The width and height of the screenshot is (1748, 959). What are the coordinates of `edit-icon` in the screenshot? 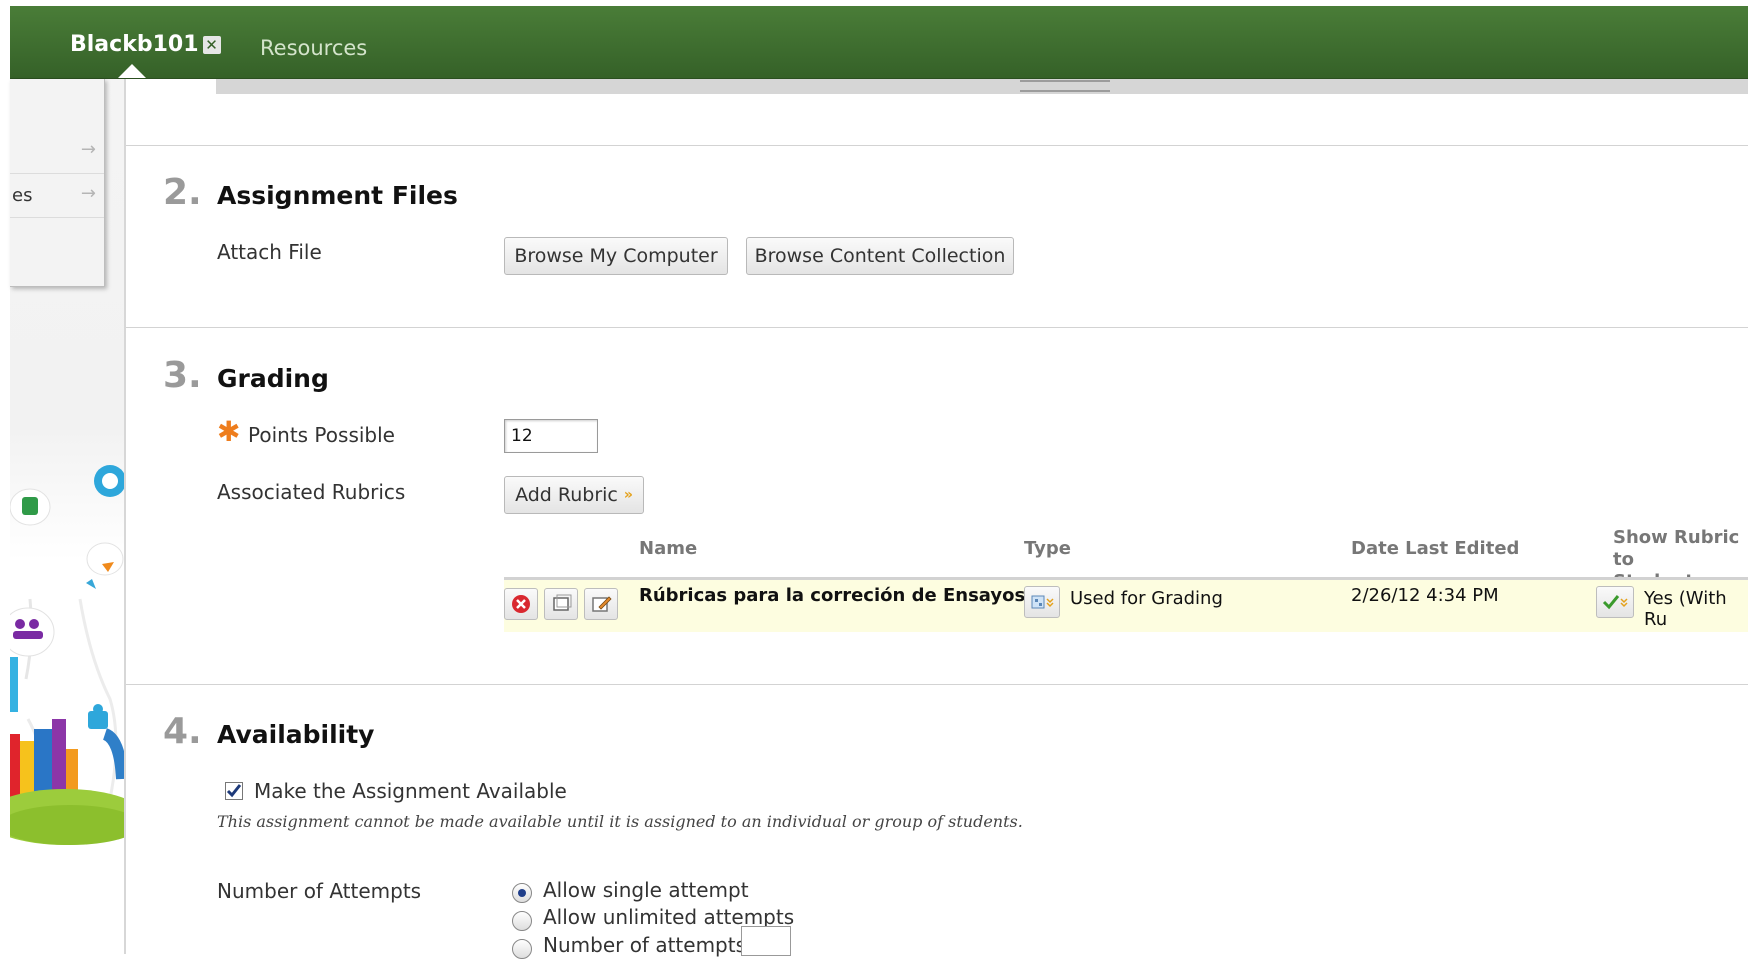 It's located at (602, 604).